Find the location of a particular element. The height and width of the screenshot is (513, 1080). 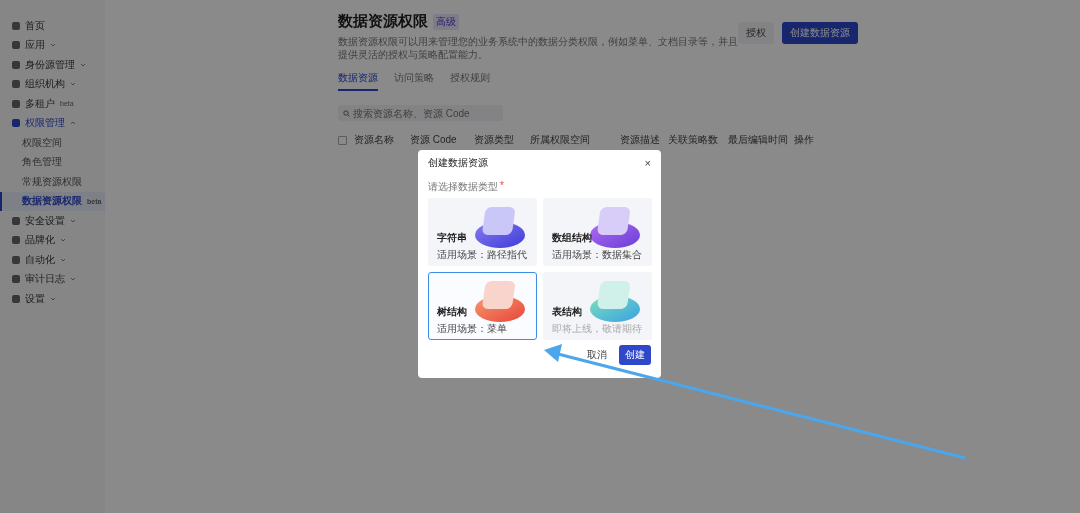

page-title: 数据资源权限 is located at coordinates (383, 21).